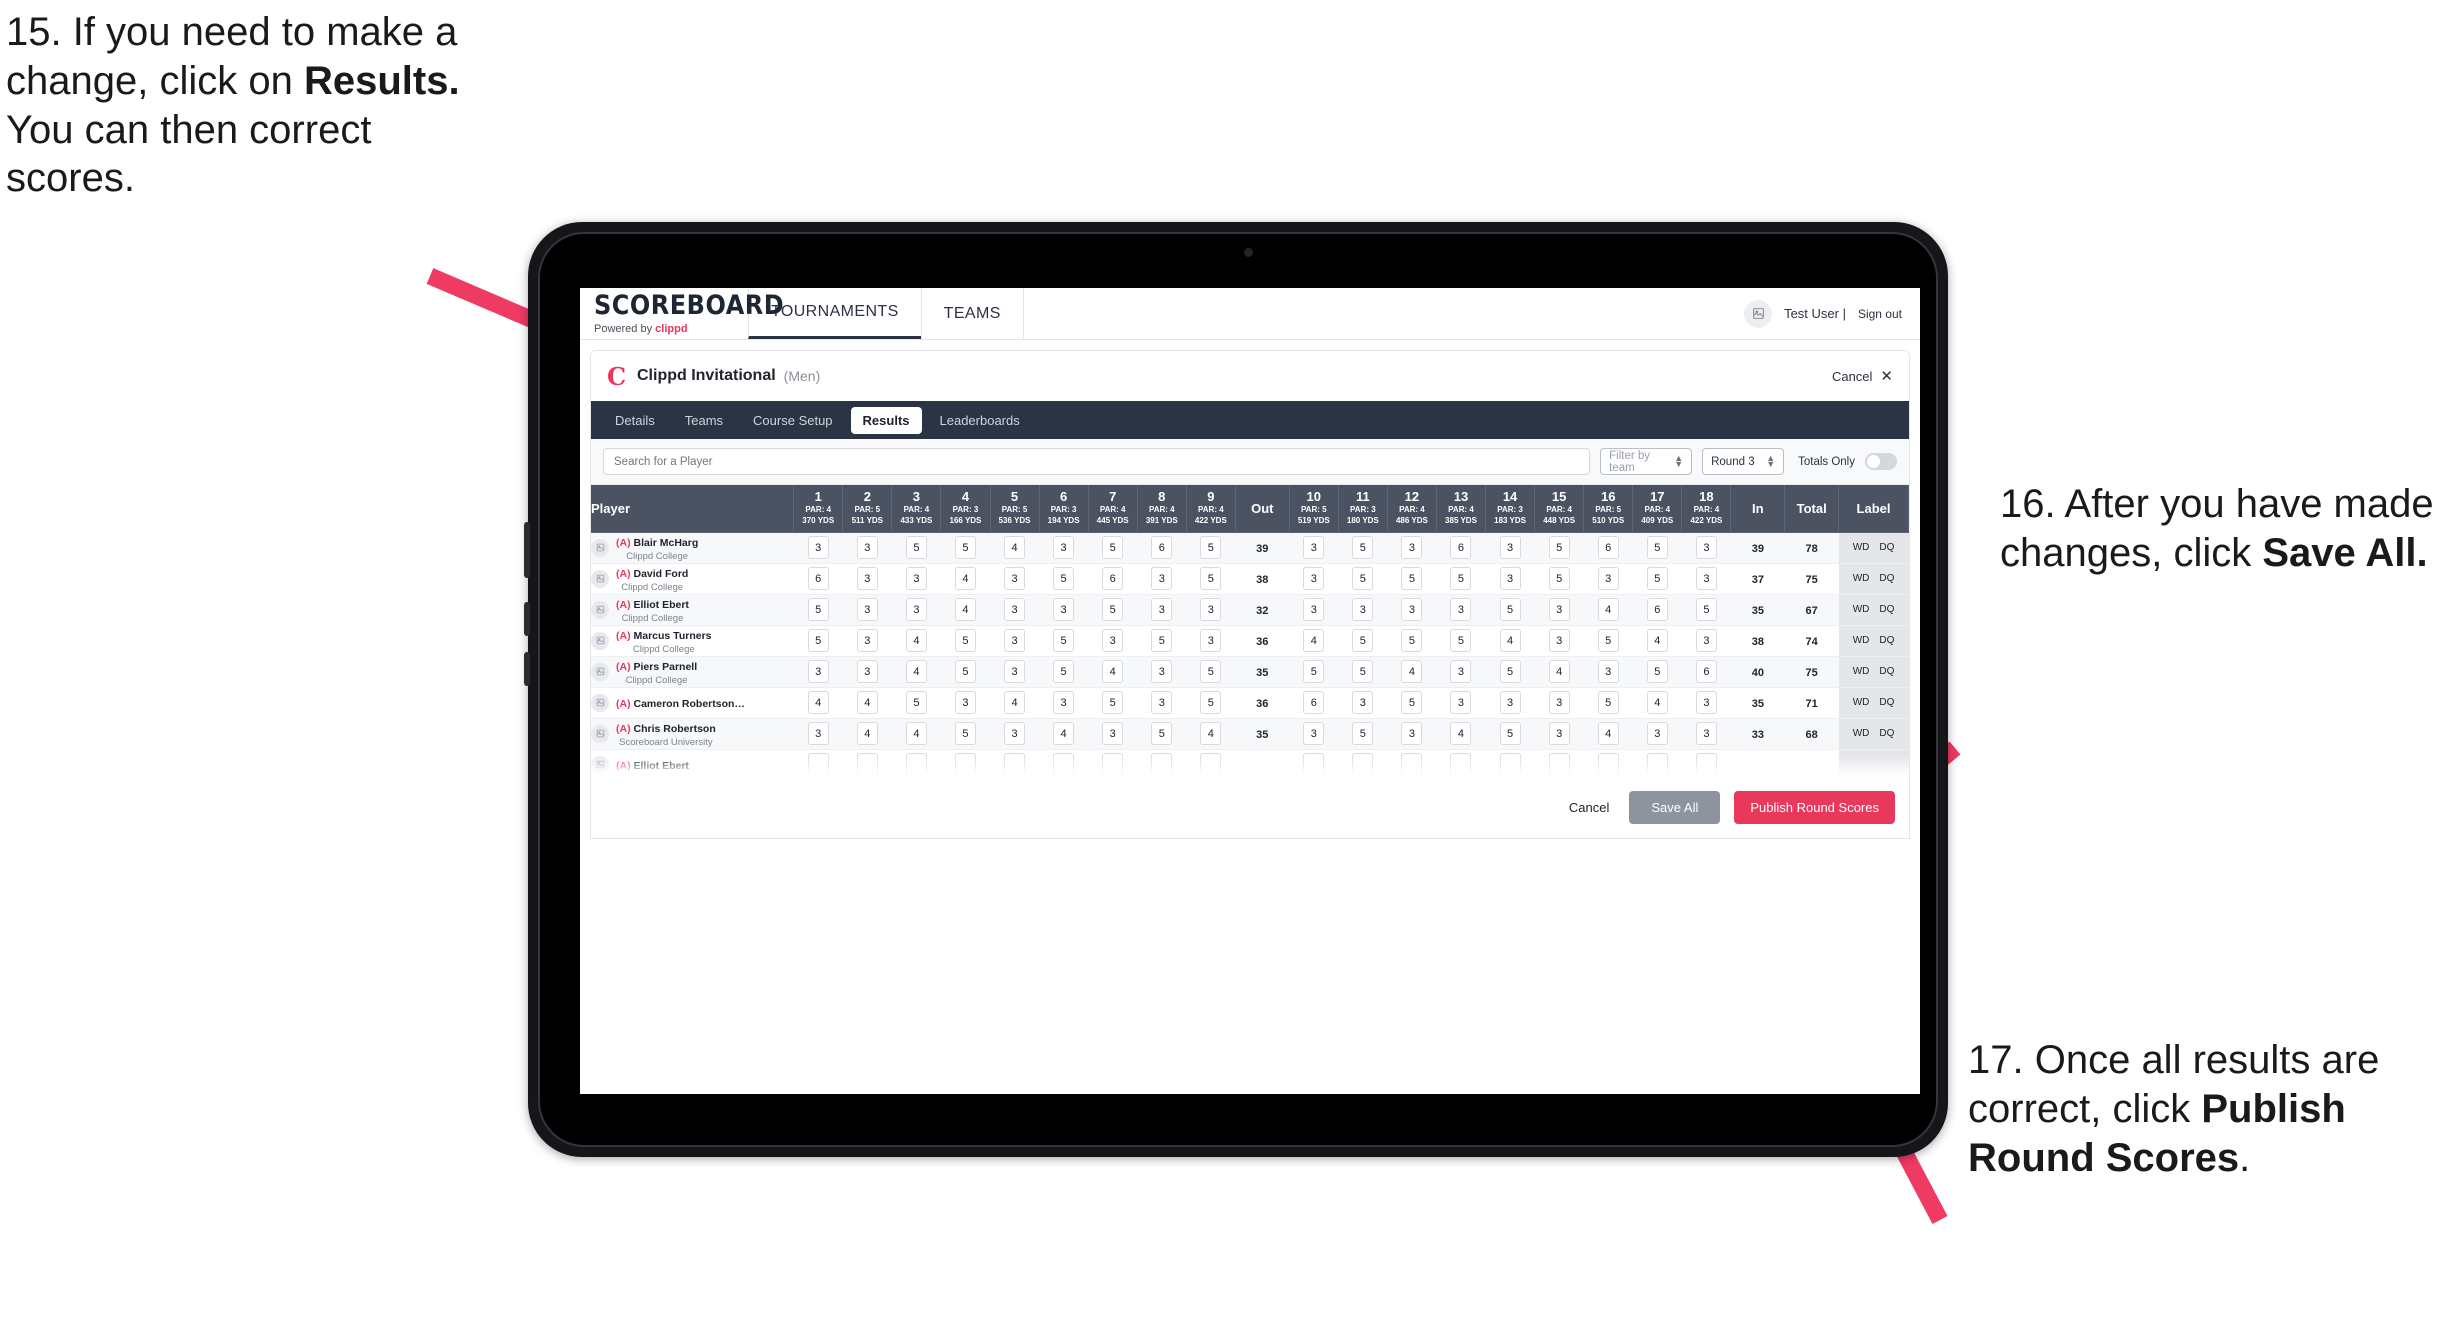 The image size is (2464, 1326). What do you see at coordinates (886, 420) in the screenshot?
I see `tab-results: Results` at bounding box center [886, 420].